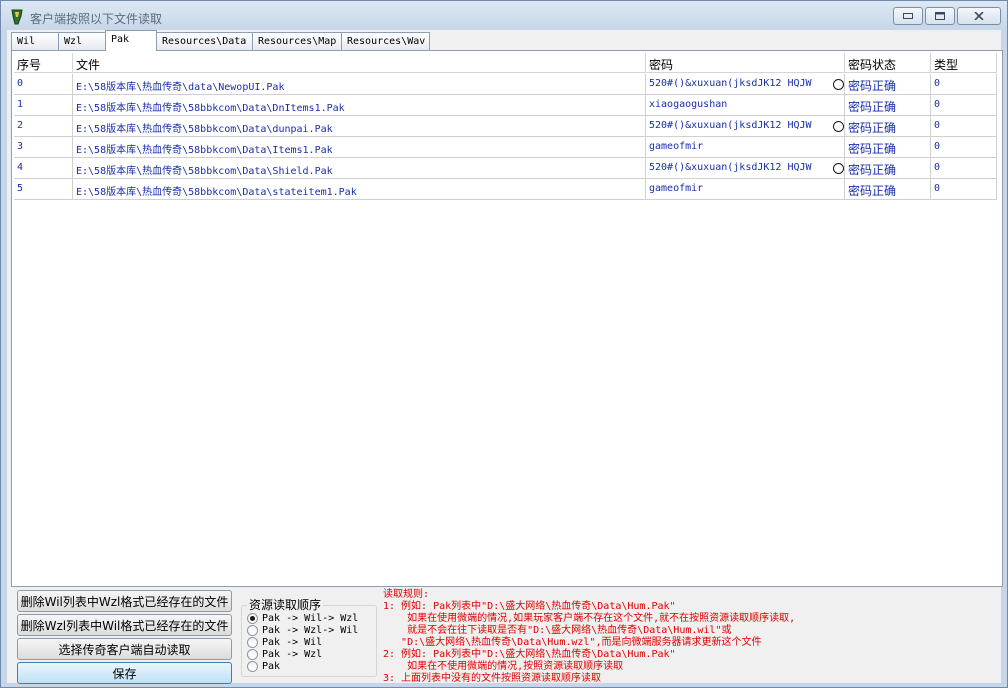  What do you see at coordinates (406, 594) in the screenshot?
I see `rule-line: 读取规则:` at bounding box center [406, 594].